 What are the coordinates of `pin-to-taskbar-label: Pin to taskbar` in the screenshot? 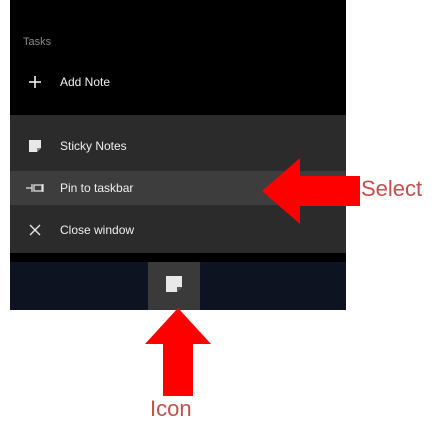 It's located at (97, 188).